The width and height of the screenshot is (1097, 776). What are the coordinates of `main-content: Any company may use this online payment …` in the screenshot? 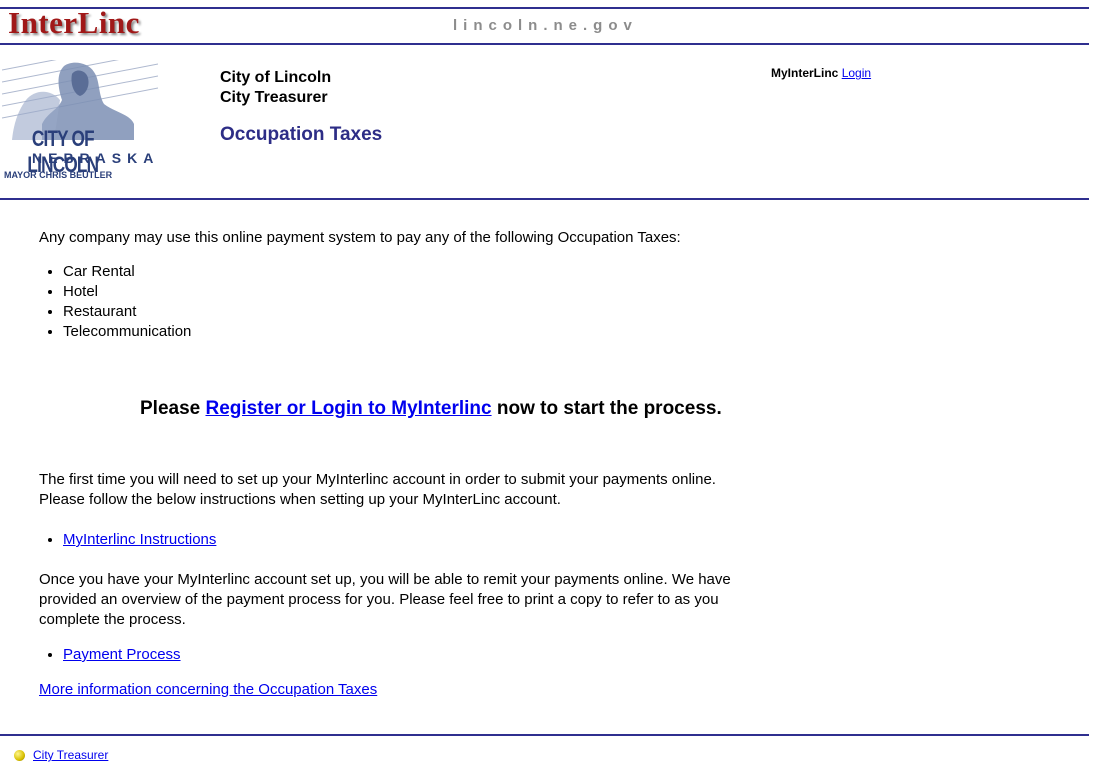 It's located at (539, 285).